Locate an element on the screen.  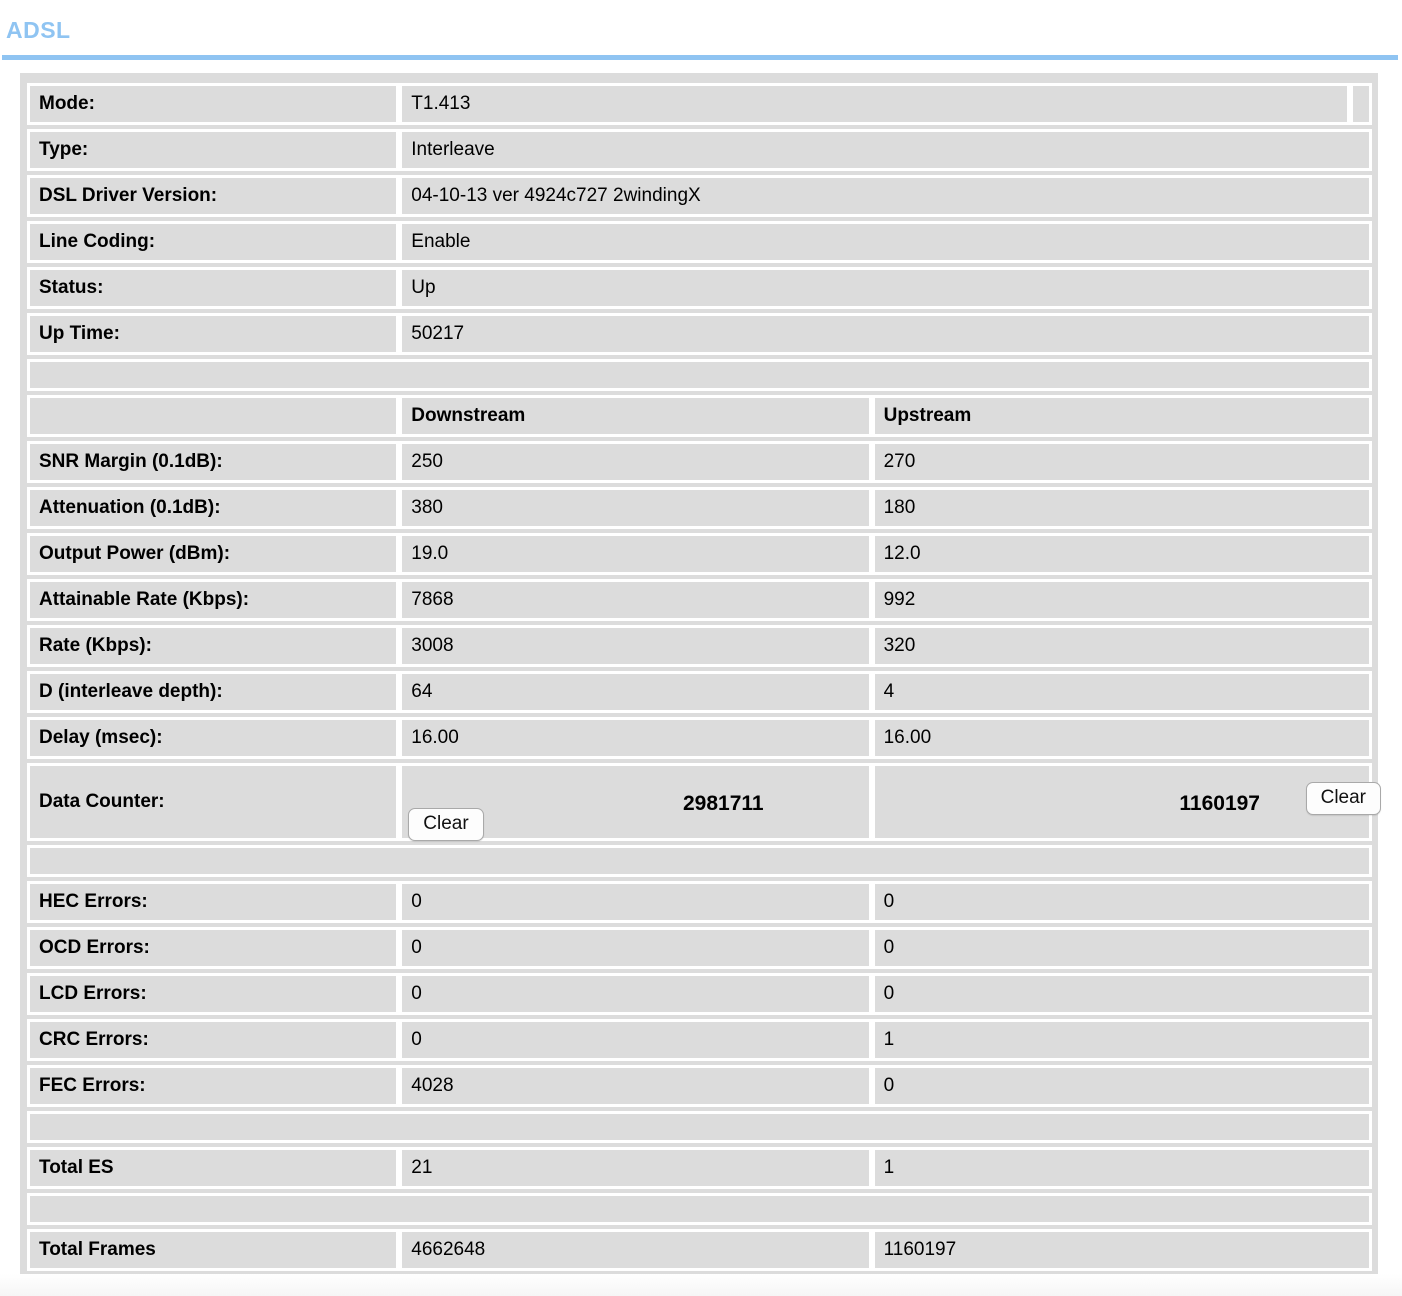
table-row: LCD Errors: 0 0 is located at coordinates (699, 994).